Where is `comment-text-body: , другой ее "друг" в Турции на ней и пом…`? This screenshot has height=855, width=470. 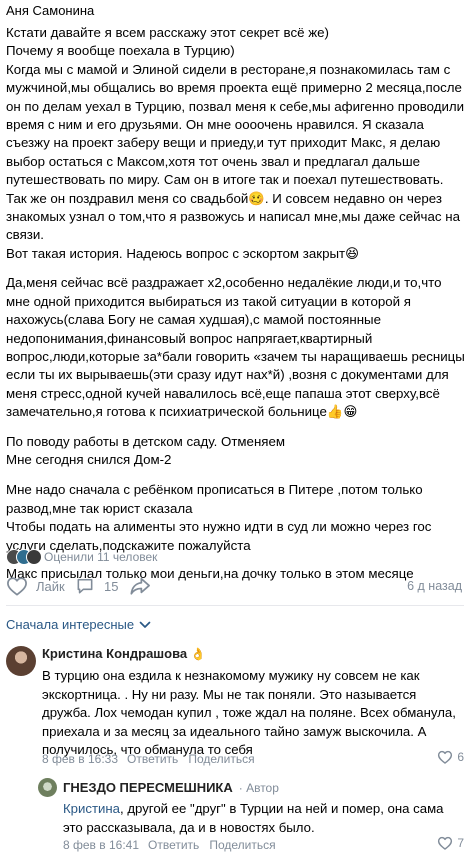 comment-text-body: , другой ее "друг" в Турции на ней и пом… is located at coordinates (253, 818).